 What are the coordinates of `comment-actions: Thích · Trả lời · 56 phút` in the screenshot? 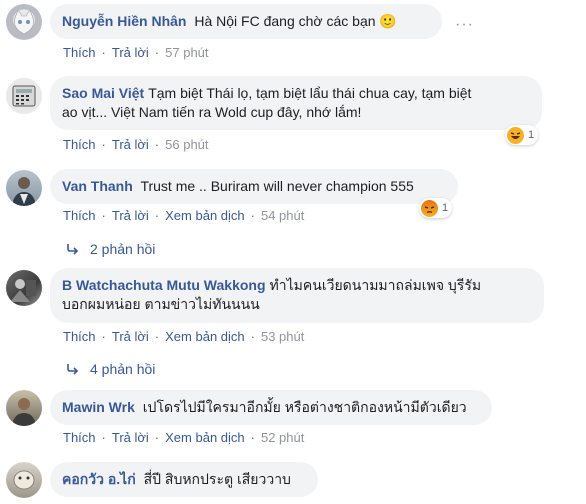 It's located at (136, 144).